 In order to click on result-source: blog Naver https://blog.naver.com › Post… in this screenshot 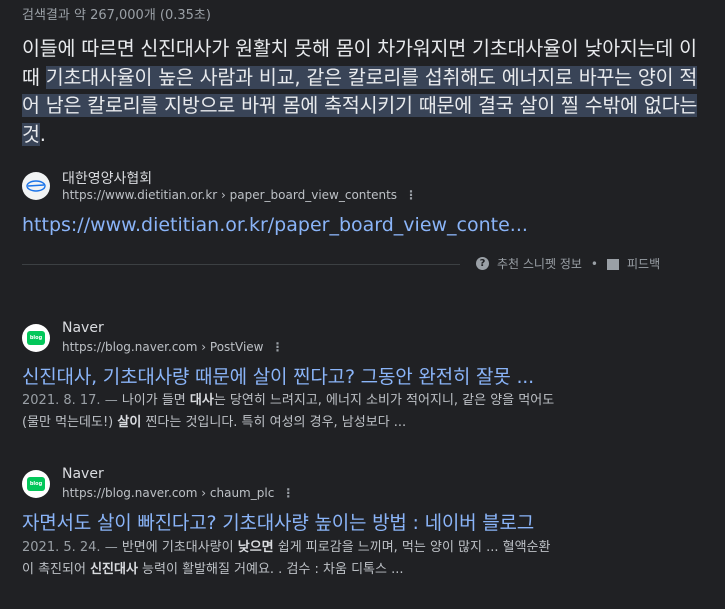, I will do `click(222, 340)`.